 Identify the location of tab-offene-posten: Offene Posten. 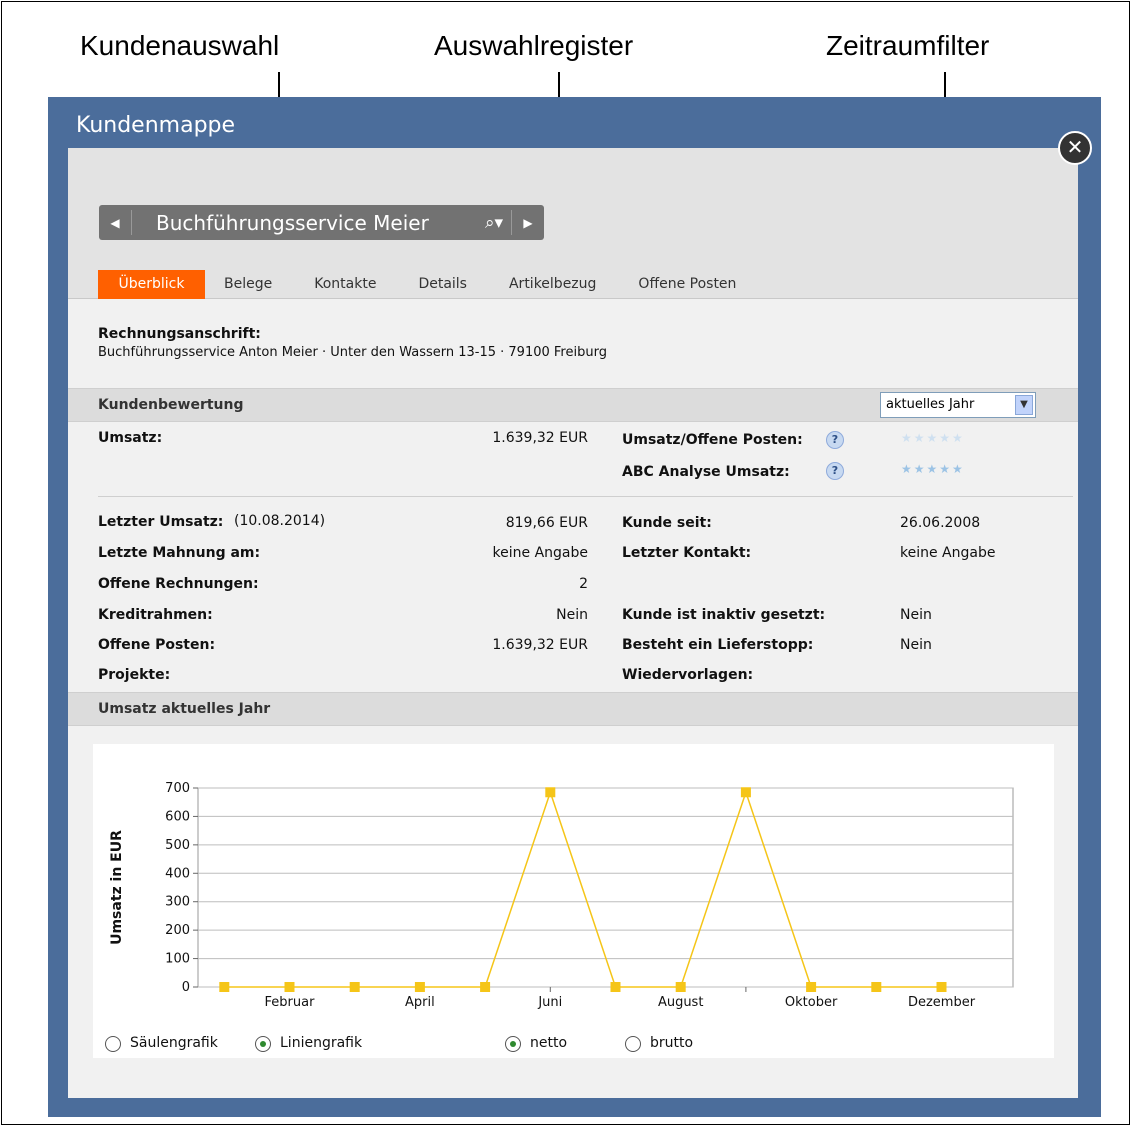
(687, 284).